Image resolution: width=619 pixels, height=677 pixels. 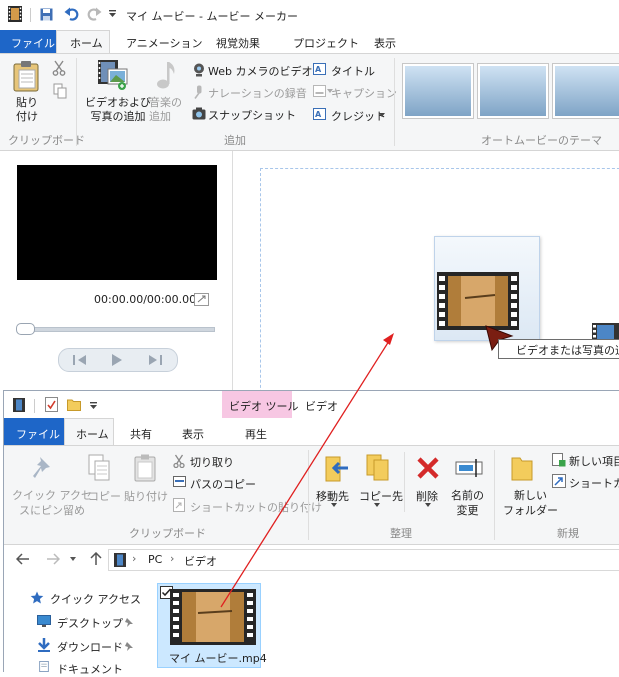 I want to click on redo-icon, so click(x=94, y=14).